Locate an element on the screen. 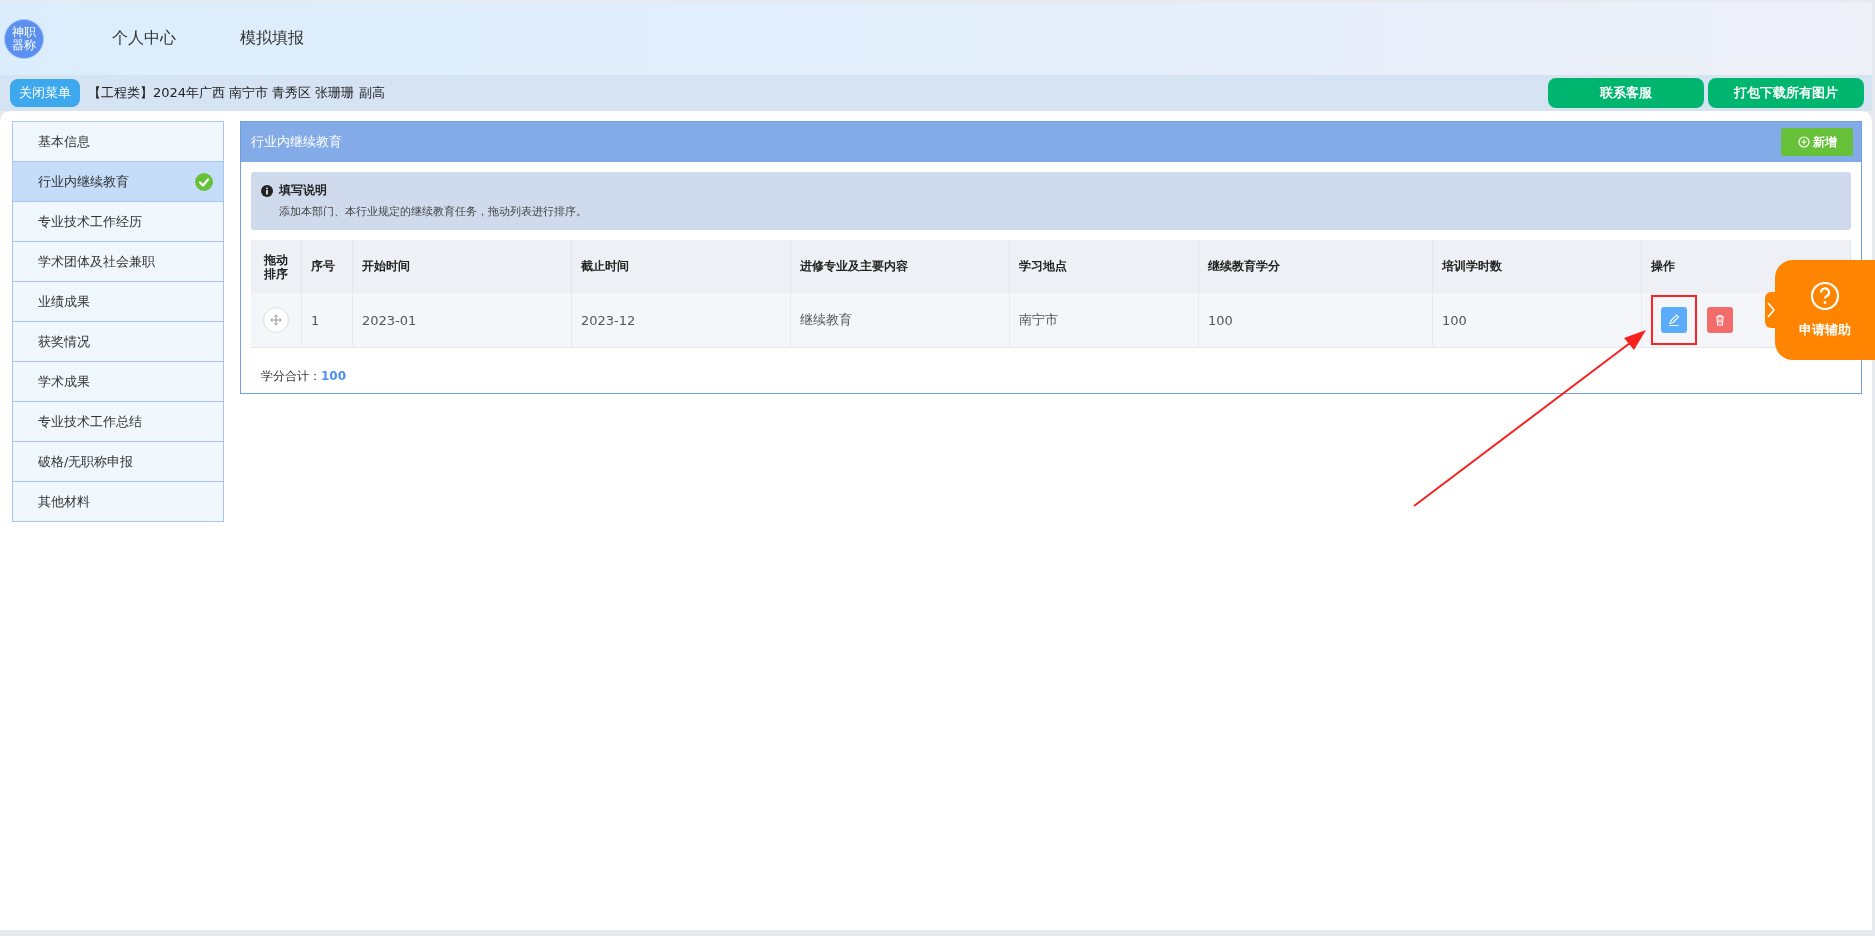 This screenshot has width=1875, height=936. logo-badge: 神职器称 is located at coordinates (24, 38).